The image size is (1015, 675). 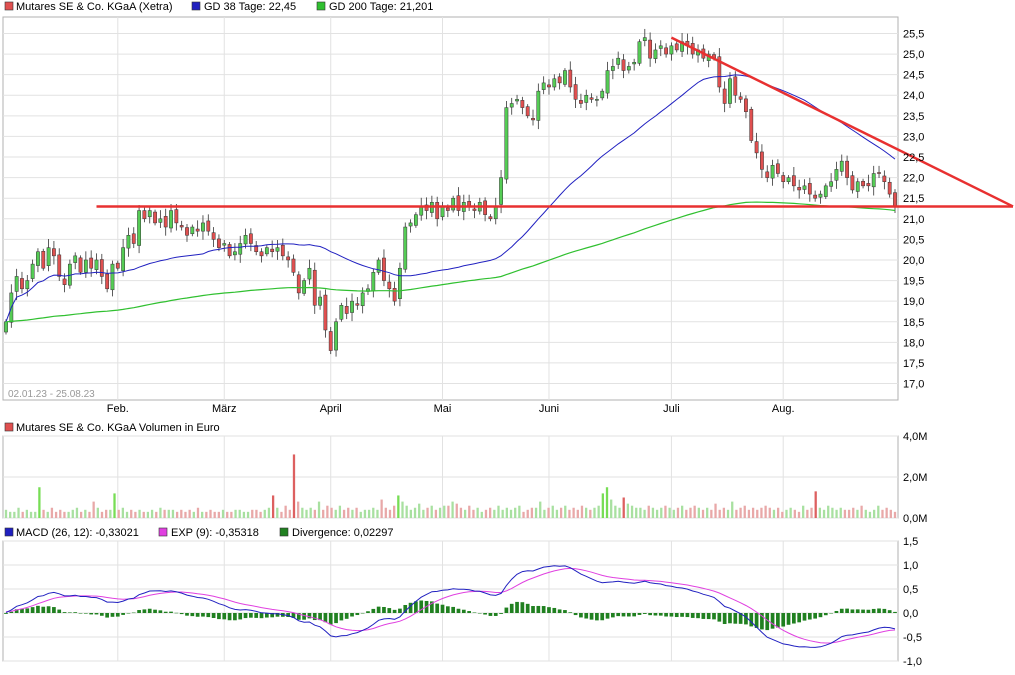 I want to click on legend-swatch-divergence, so click(x=284, y=532).